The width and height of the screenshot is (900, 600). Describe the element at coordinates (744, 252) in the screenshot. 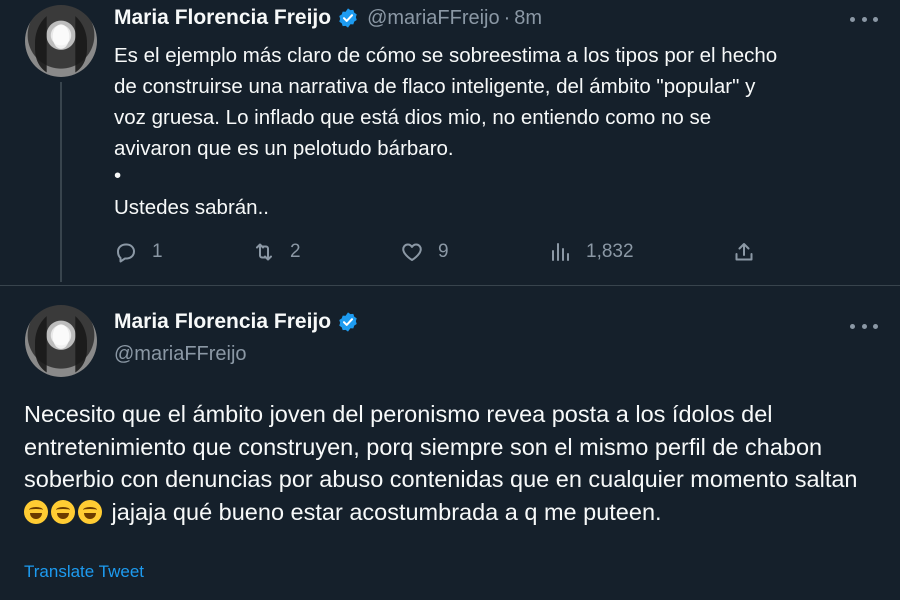

I see `share-icon` at that location.